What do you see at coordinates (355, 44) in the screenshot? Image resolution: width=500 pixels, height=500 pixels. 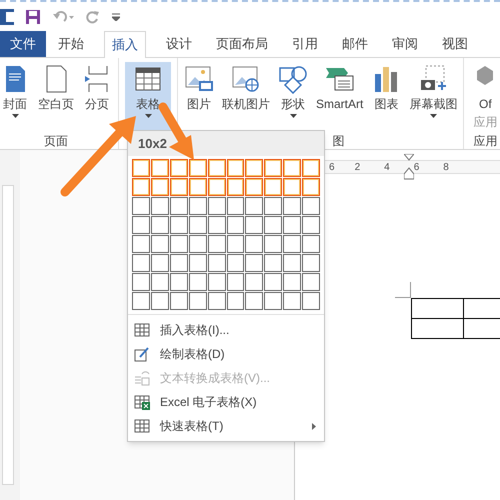 I see `ribbon-tab: 邮件` at bounding box center [355, 44].